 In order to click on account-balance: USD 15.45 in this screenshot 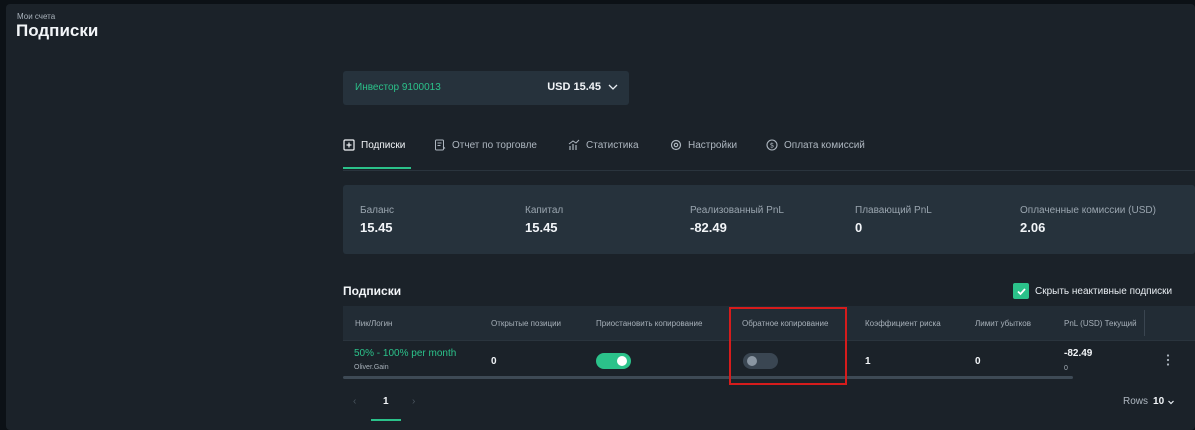, I will do `click(574, 87)`.